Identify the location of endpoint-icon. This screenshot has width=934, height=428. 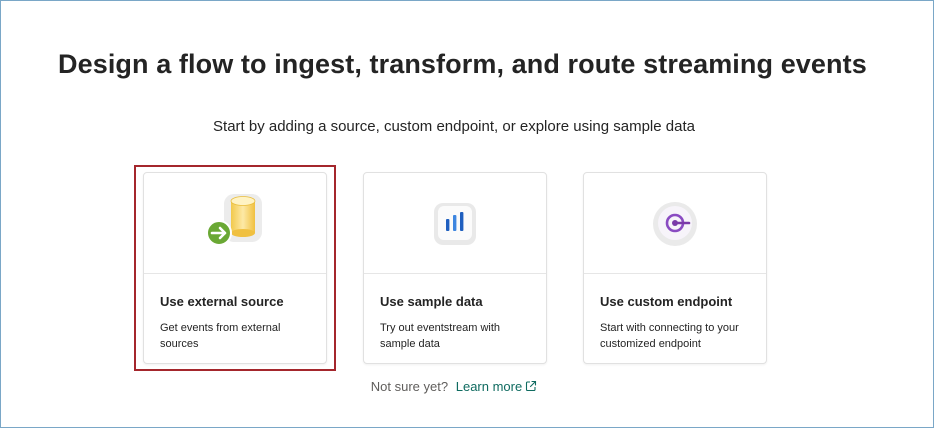
(675, 224).